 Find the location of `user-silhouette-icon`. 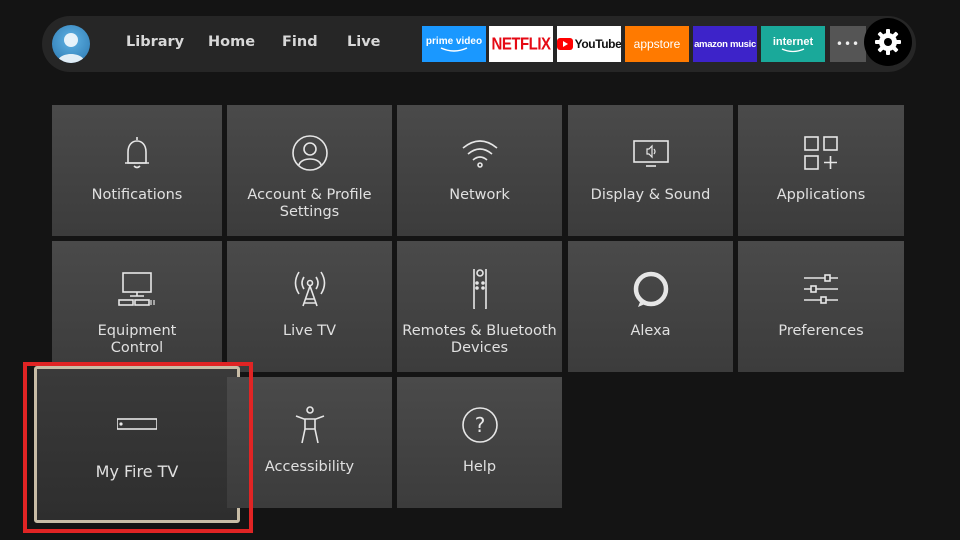

user-silhouette-icon is located at coordinates (71, 48).